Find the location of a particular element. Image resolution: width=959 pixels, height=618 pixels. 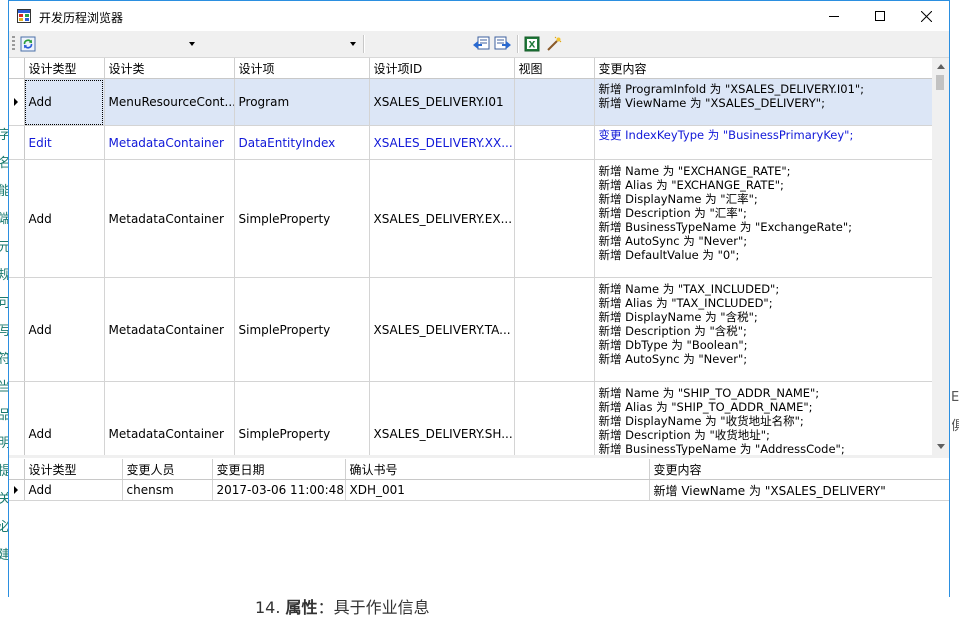

cell-change-content: 变更 IndexKeyType 为 "BusinessPrimaryKey"; is located at coordinates (763, 142).